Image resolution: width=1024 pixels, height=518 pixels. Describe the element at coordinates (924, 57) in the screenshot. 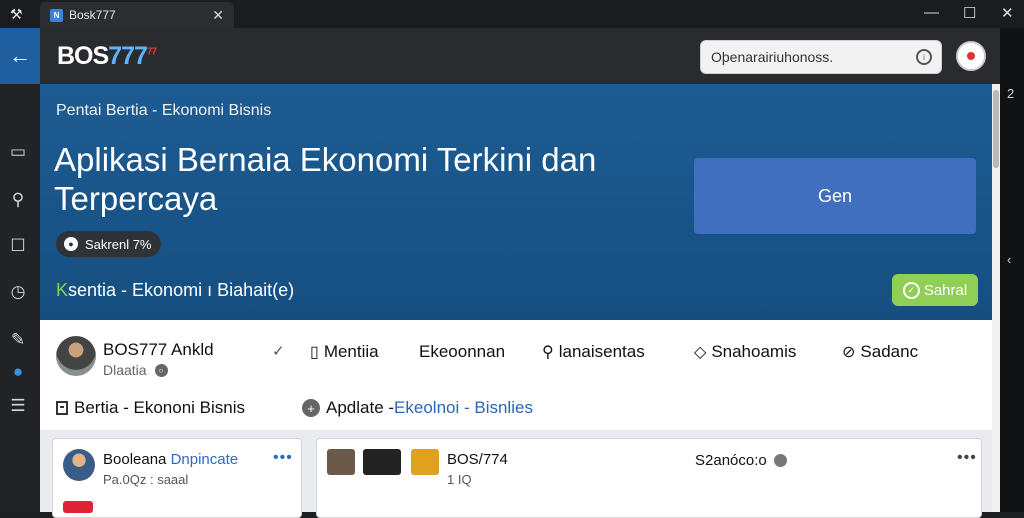

I see `info-icon: i` at that location.